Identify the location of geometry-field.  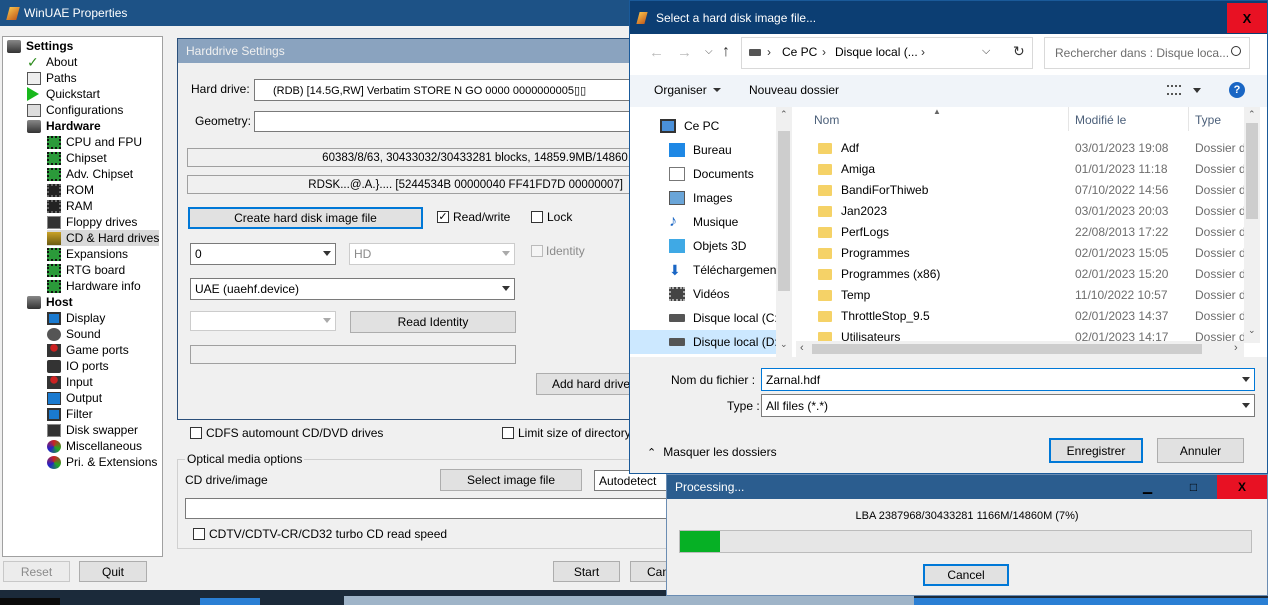
(451, 121).